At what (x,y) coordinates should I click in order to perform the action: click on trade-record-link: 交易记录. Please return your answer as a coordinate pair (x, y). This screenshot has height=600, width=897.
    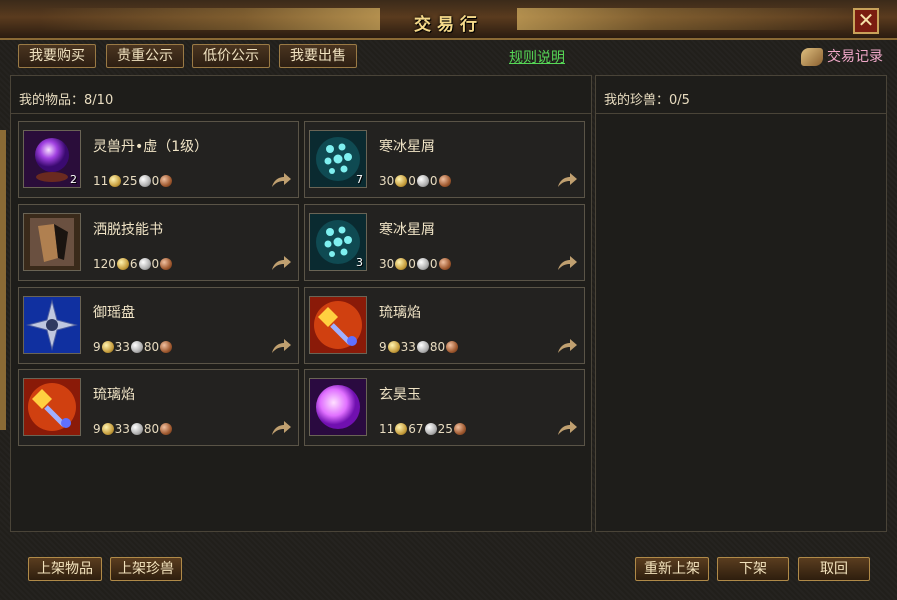
    Looking at the image, I should click on (842, 57).